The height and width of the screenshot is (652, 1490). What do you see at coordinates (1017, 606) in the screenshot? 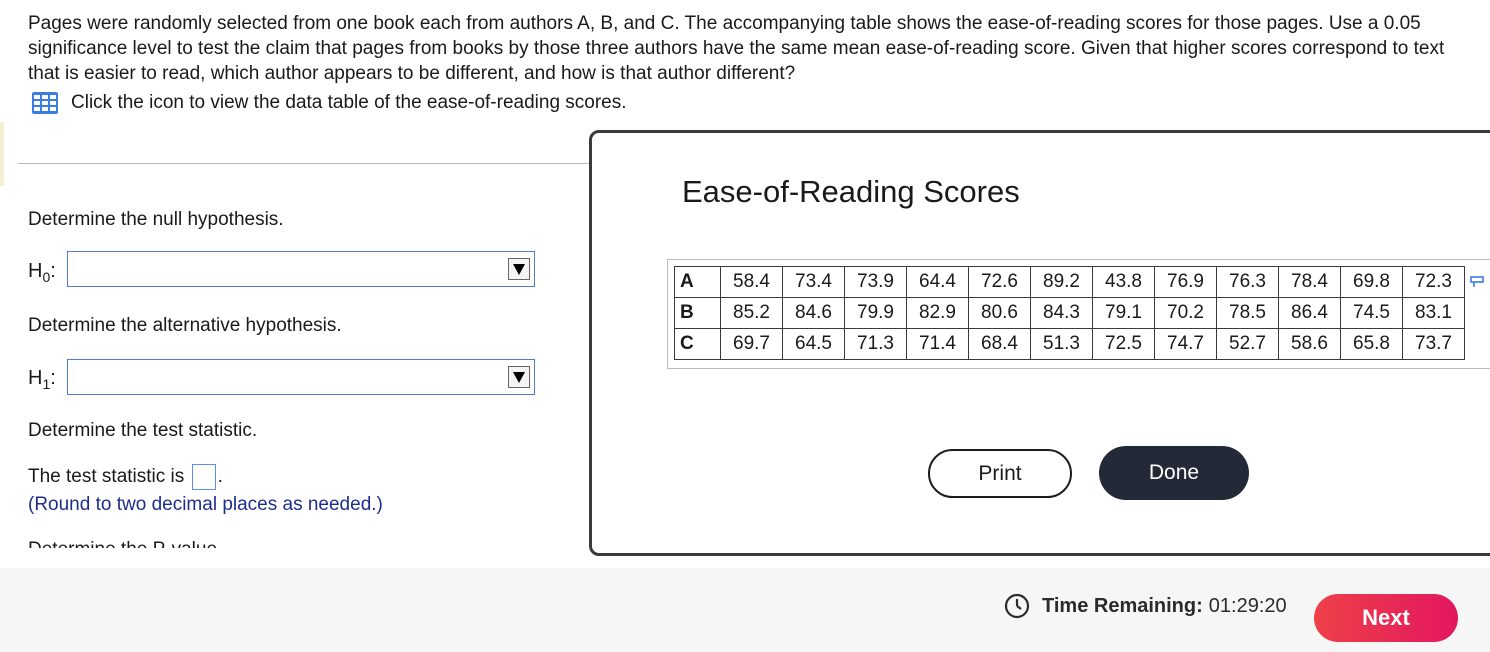
I see `clock-icon` at bounding box center [1017, 606].